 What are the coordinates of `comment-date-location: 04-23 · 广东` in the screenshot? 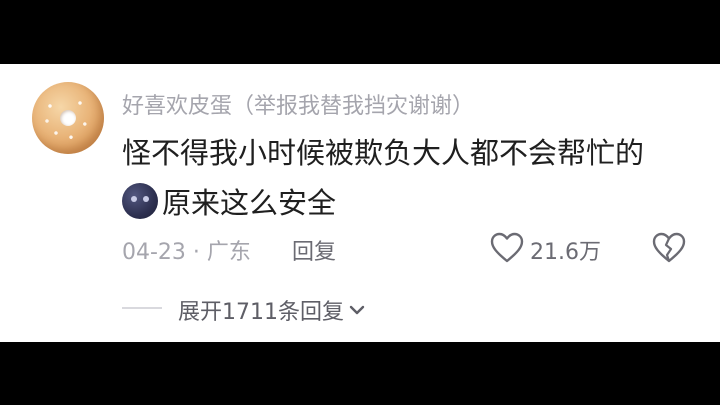 It's located at (186, 252).